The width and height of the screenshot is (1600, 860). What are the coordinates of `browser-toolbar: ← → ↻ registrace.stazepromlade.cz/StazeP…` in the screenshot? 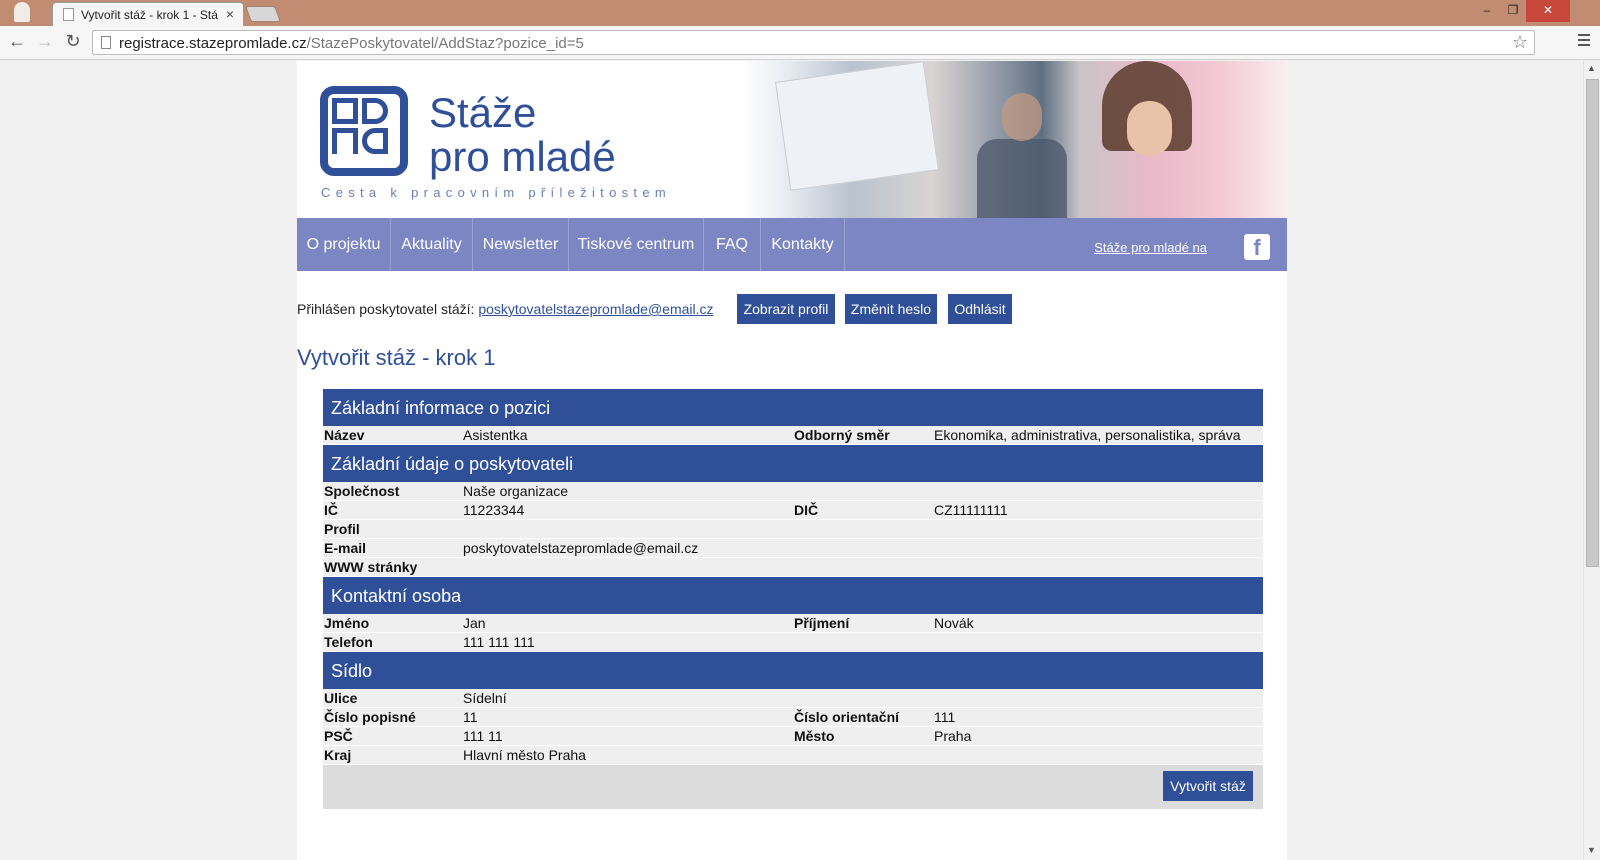 It's located at (800, 43).